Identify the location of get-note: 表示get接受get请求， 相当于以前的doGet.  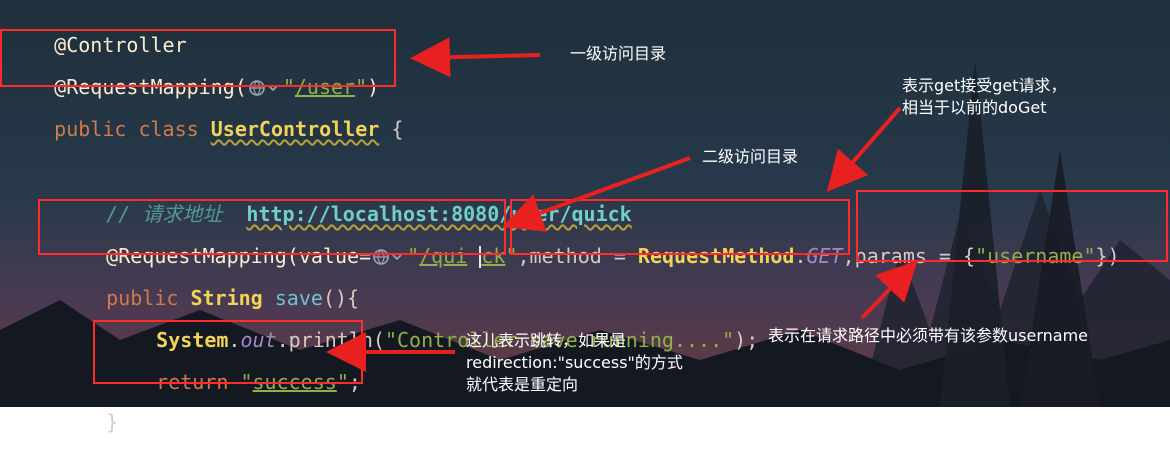
(984, 97).